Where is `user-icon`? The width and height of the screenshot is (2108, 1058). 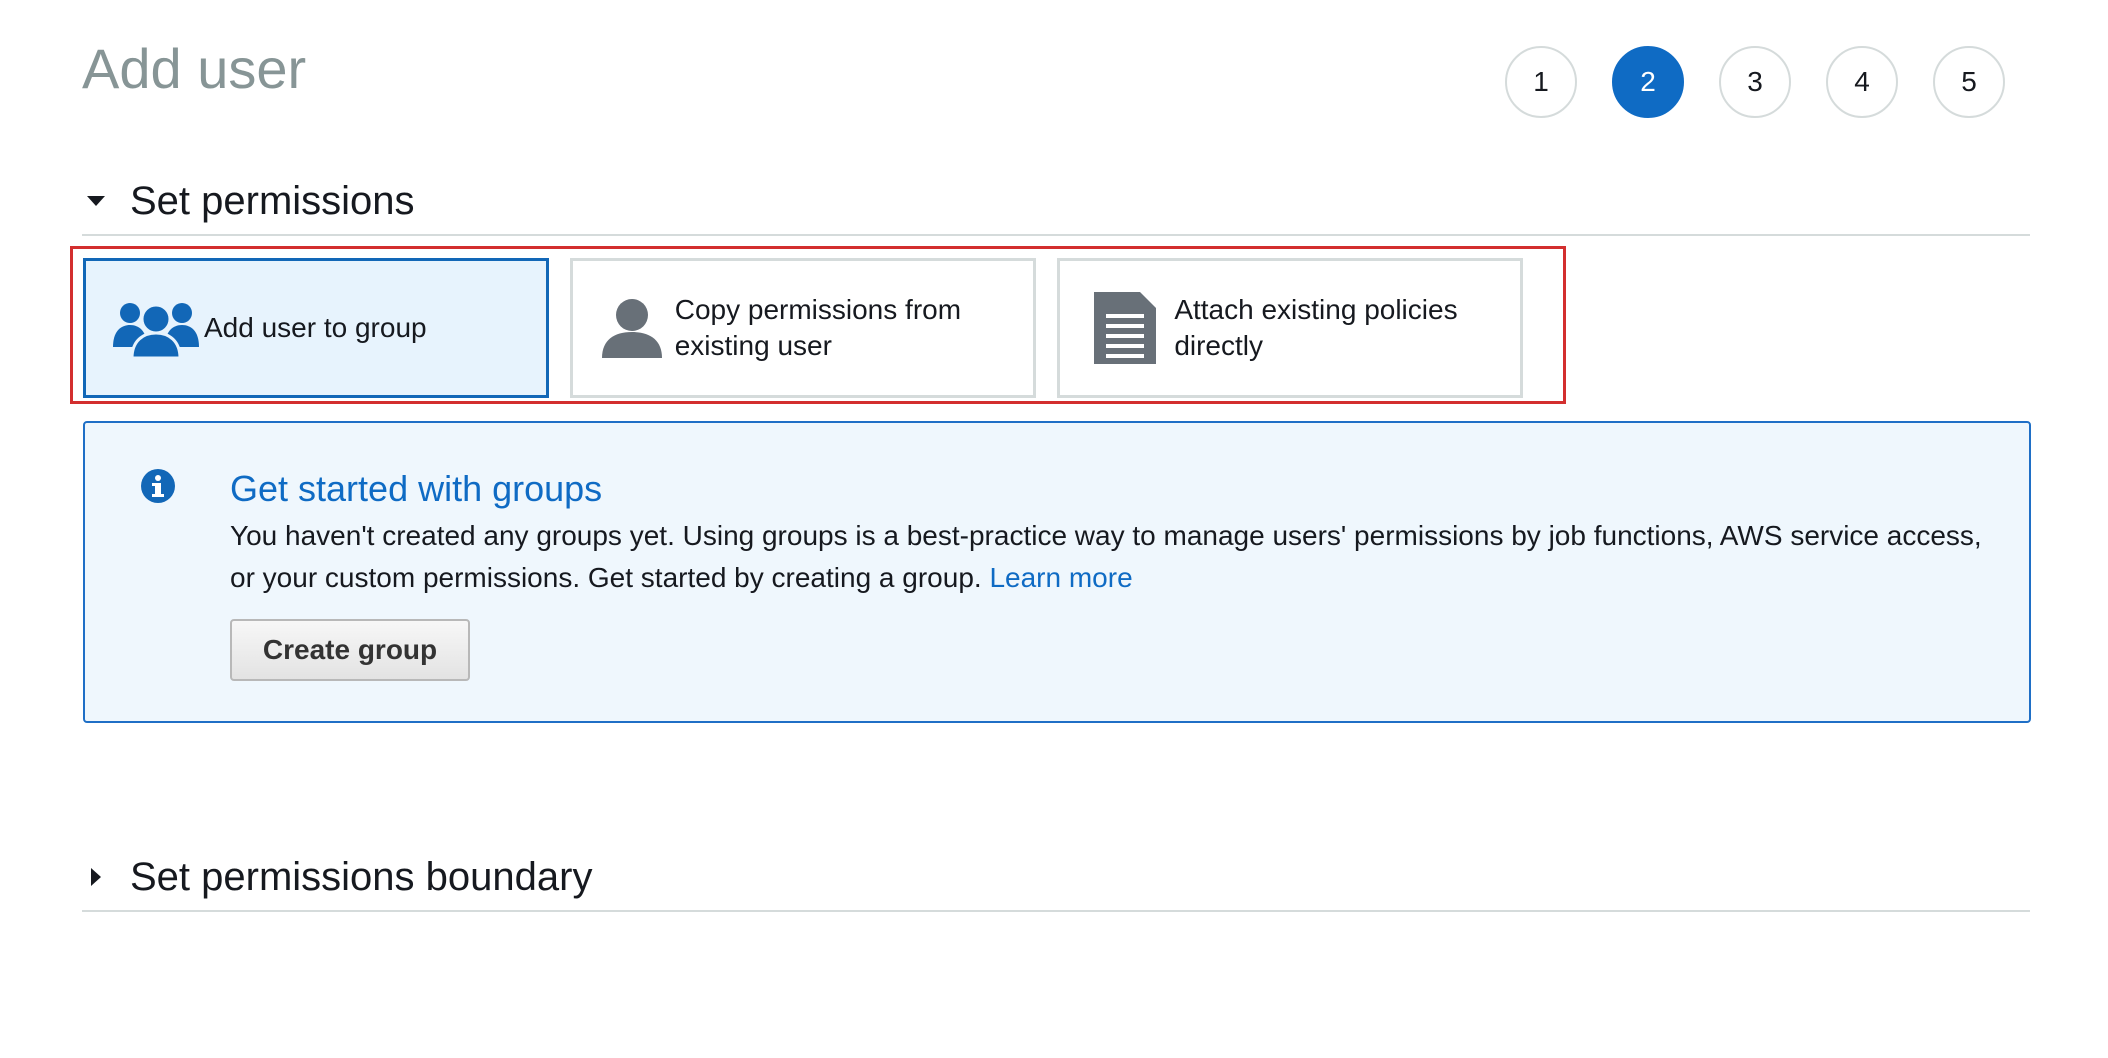
user-icon is located at coordinates (632, 328).